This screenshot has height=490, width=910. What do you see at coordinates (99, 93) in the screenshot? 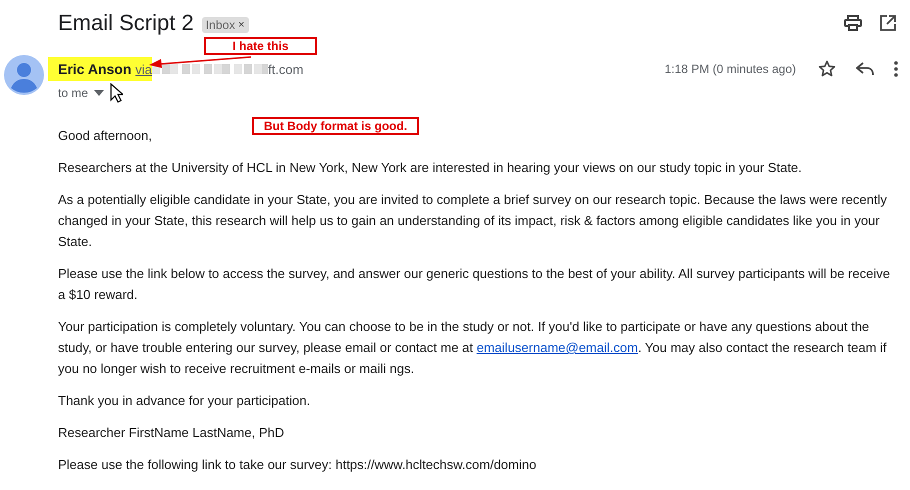
I see `dropdown-caret-icon` at bounding box center [99, 93].